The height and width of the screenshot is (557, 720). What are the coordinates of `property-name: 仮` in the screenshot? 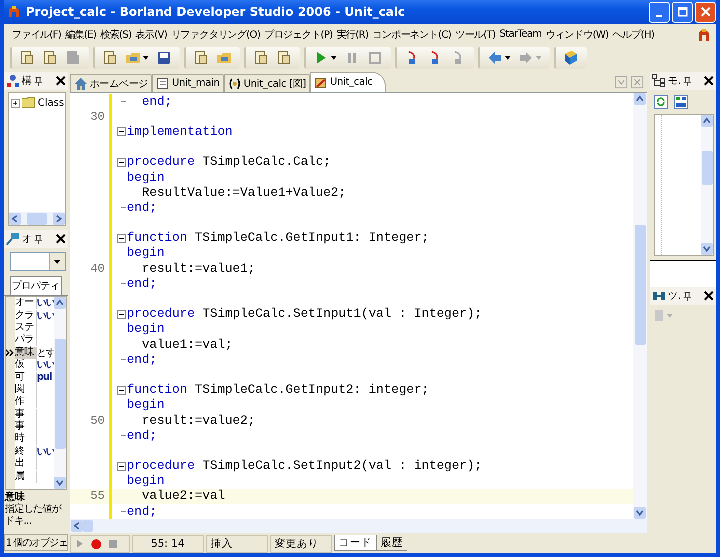 It's located at (26, 365).